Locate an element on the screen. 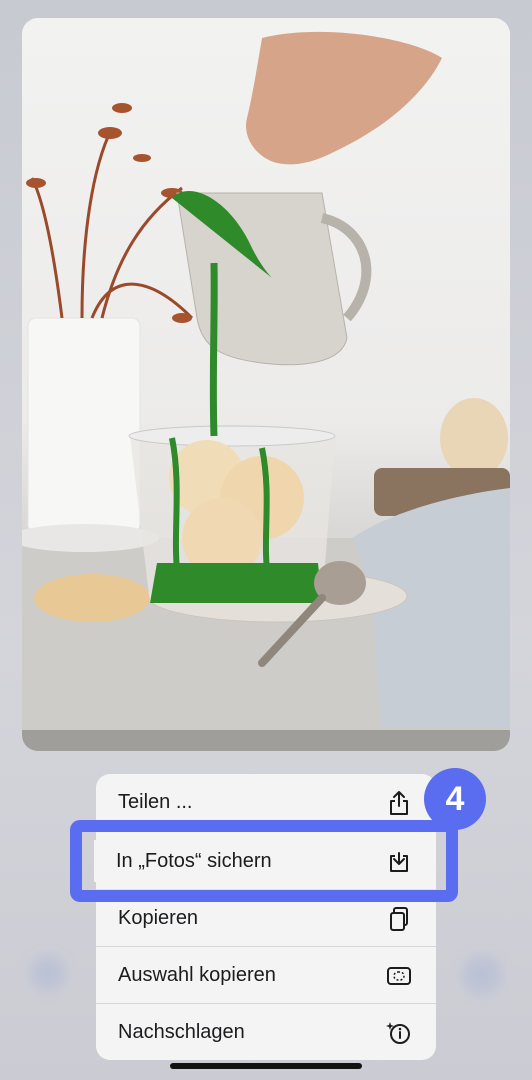  step-number-badge: 4 is located at coordinates (455, 799).